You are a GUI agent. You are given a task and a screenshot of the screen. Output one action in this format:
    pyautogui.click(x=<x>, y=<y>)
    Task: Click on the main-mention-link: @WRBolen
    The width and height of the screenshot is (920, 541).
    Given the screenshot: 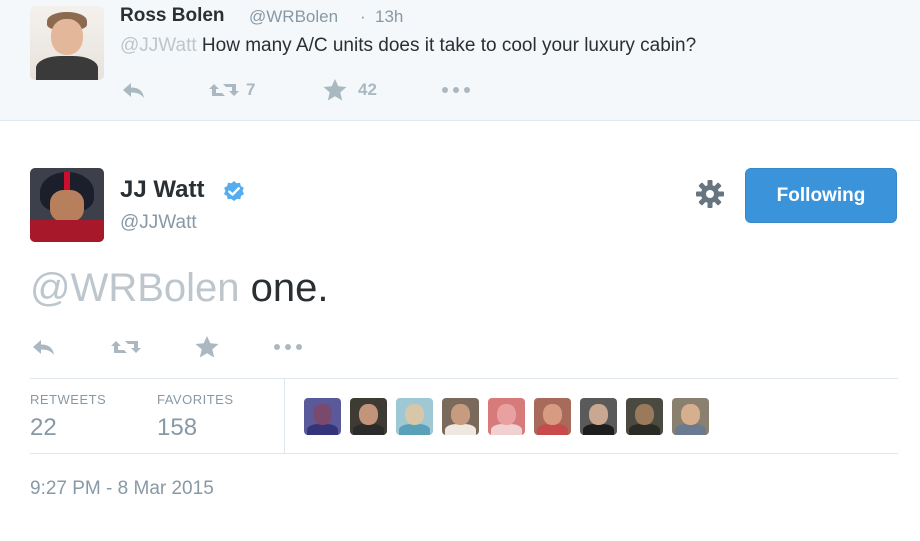 What is the action you would take?
    pyautogui.click(x=135, y=288)
    